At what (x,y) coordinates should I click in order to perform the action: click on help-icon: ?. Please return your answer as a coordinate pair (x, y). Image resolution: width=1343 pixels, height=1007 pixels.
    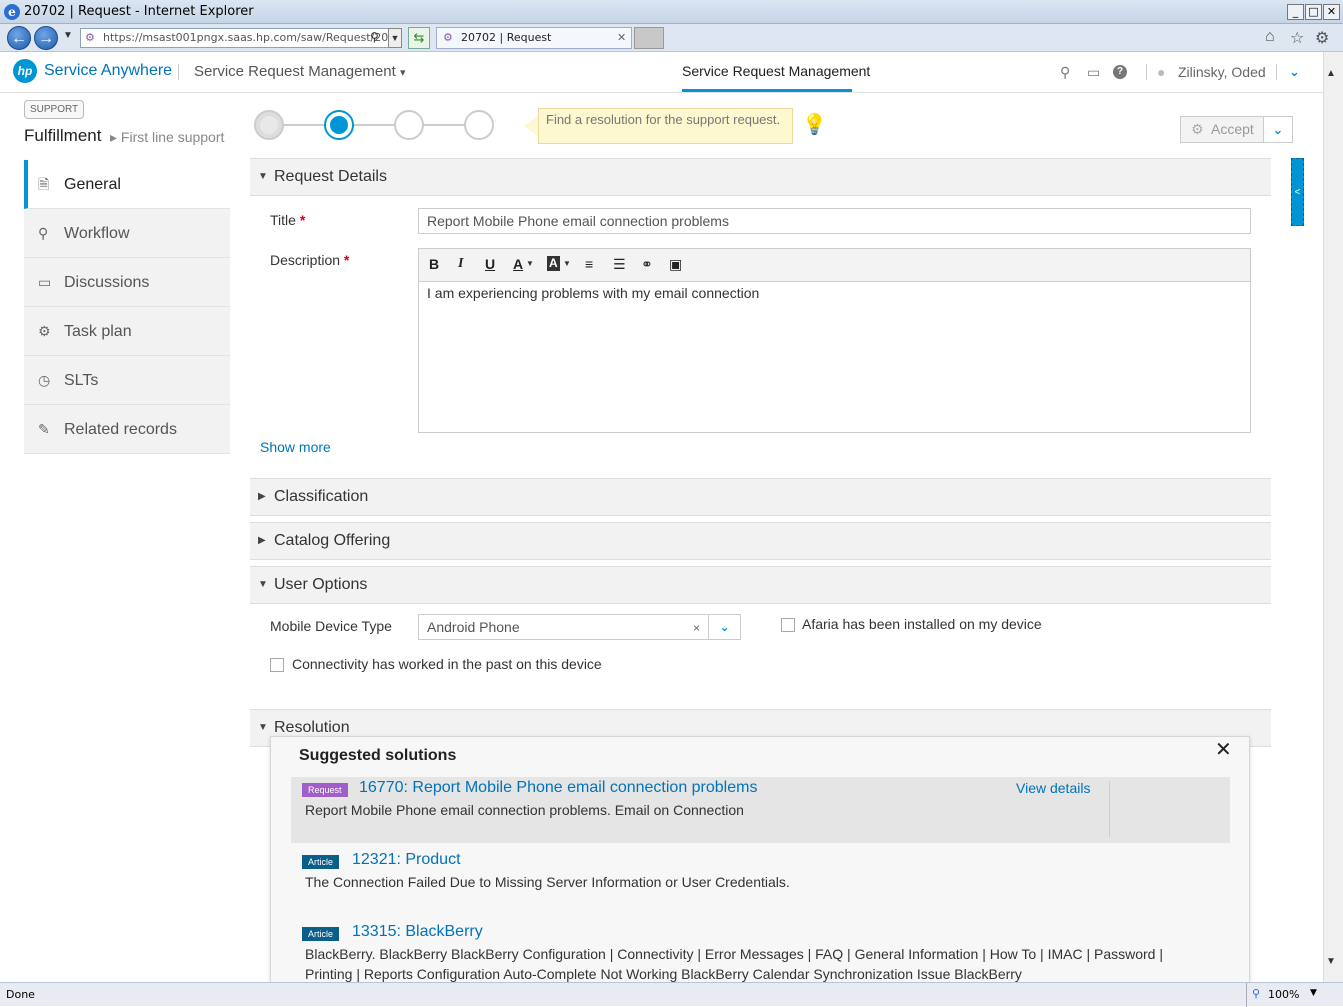
    Looking at the image, I should click on (1120, 72).